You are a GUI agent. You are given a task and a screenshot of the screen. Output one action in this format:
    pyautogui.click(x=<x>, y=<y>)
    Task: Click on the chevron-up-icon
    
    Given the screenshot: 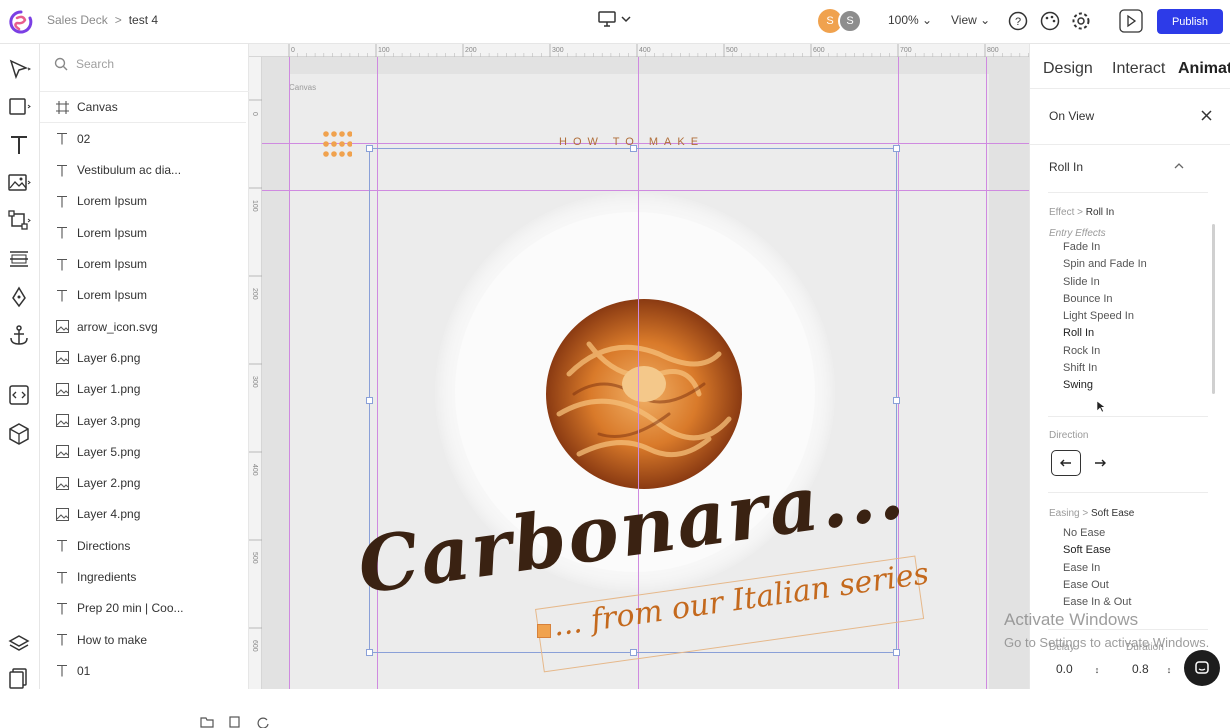 What is the action you would take?
    pyautogui.click(x=1179, y=166)
    